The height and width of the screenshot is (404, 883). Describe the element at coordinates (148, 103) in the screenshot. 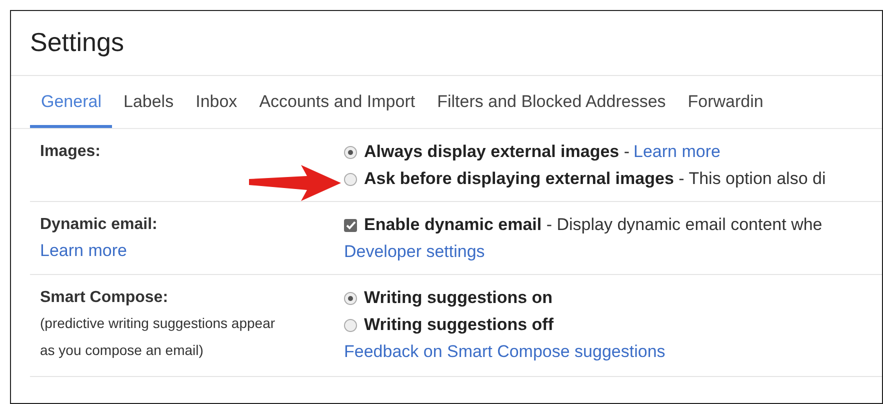

I see `tab: Labels` at that location.